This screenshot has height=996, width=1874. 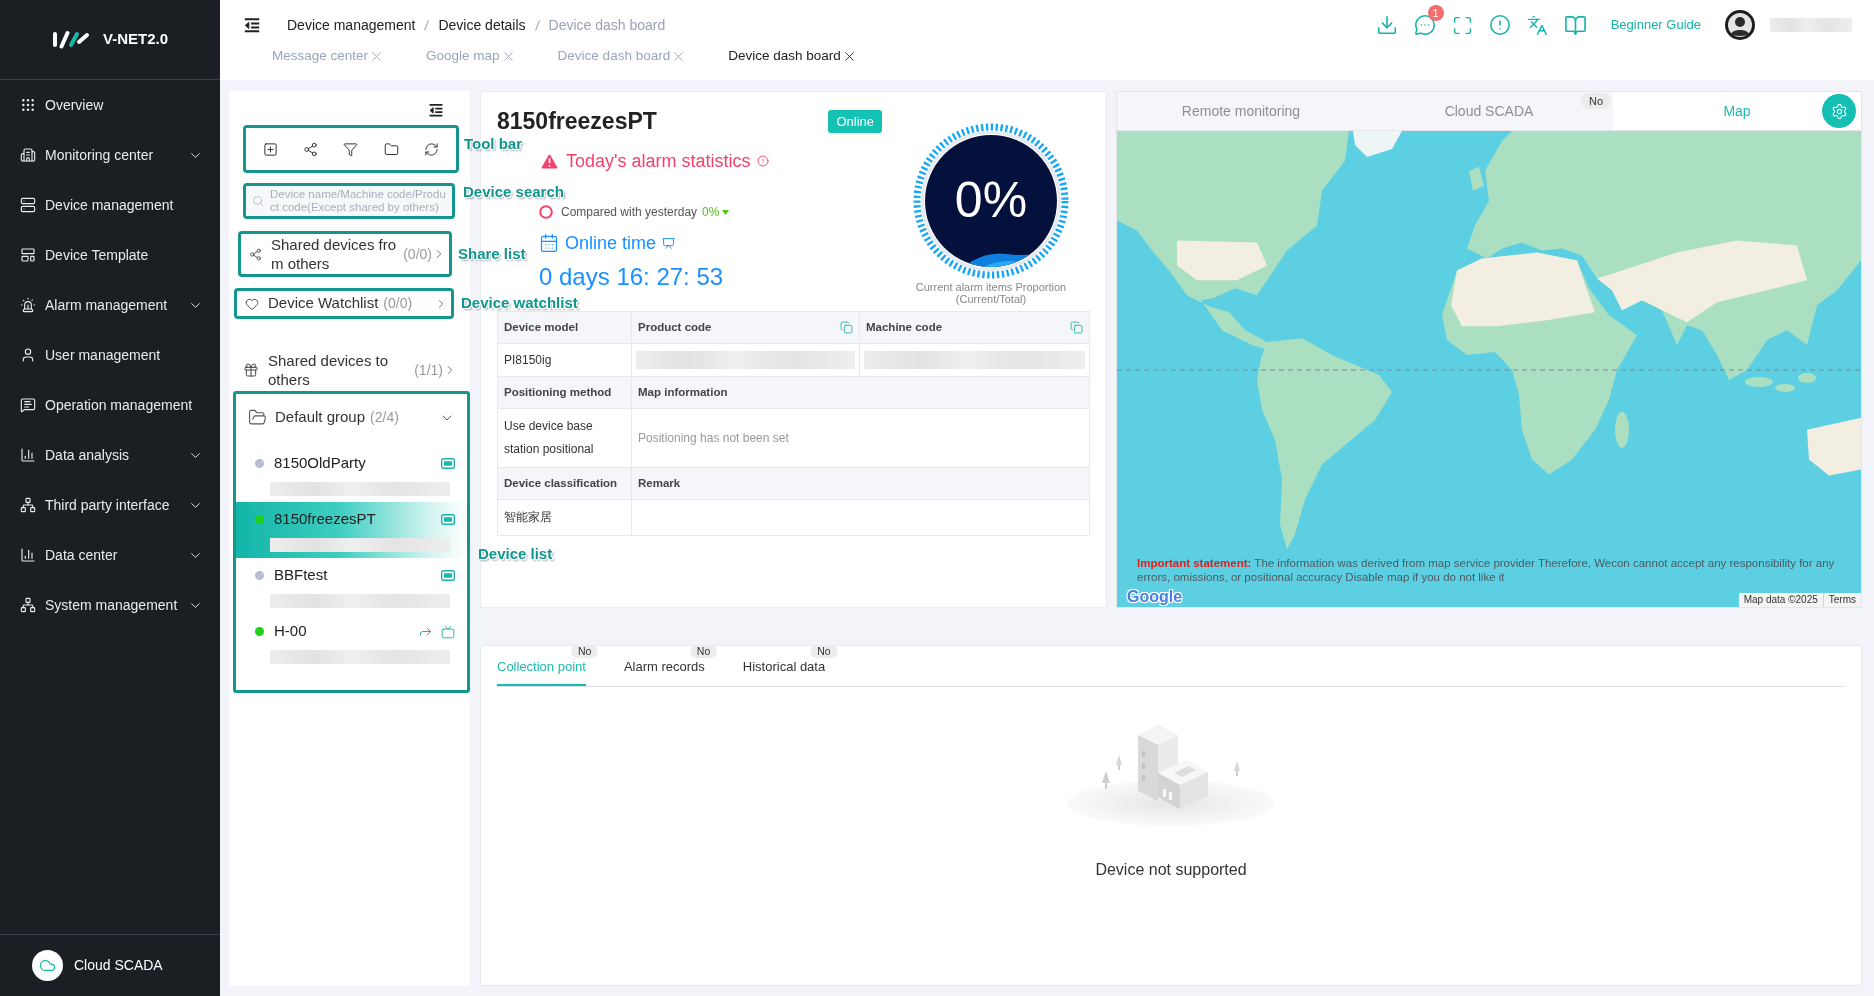 What do you see at coordinates (1537, 25) in the screenshot?
I see `translate-icon` at bounding box center [1537, 25].